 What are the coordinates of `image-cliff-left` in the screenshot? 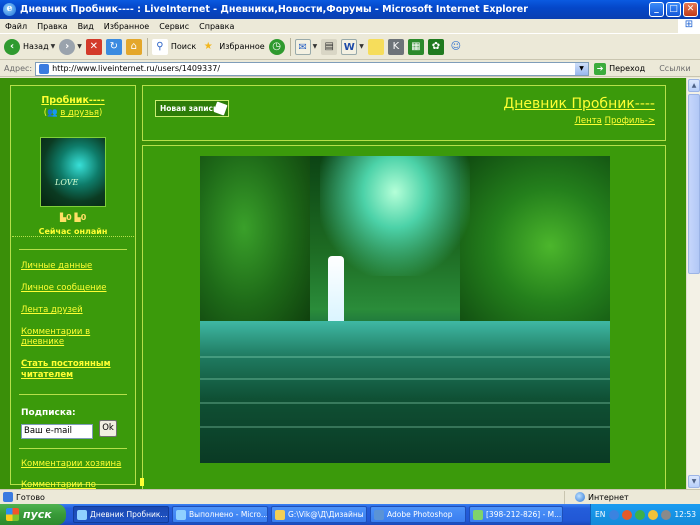 It's located at (255, 246).